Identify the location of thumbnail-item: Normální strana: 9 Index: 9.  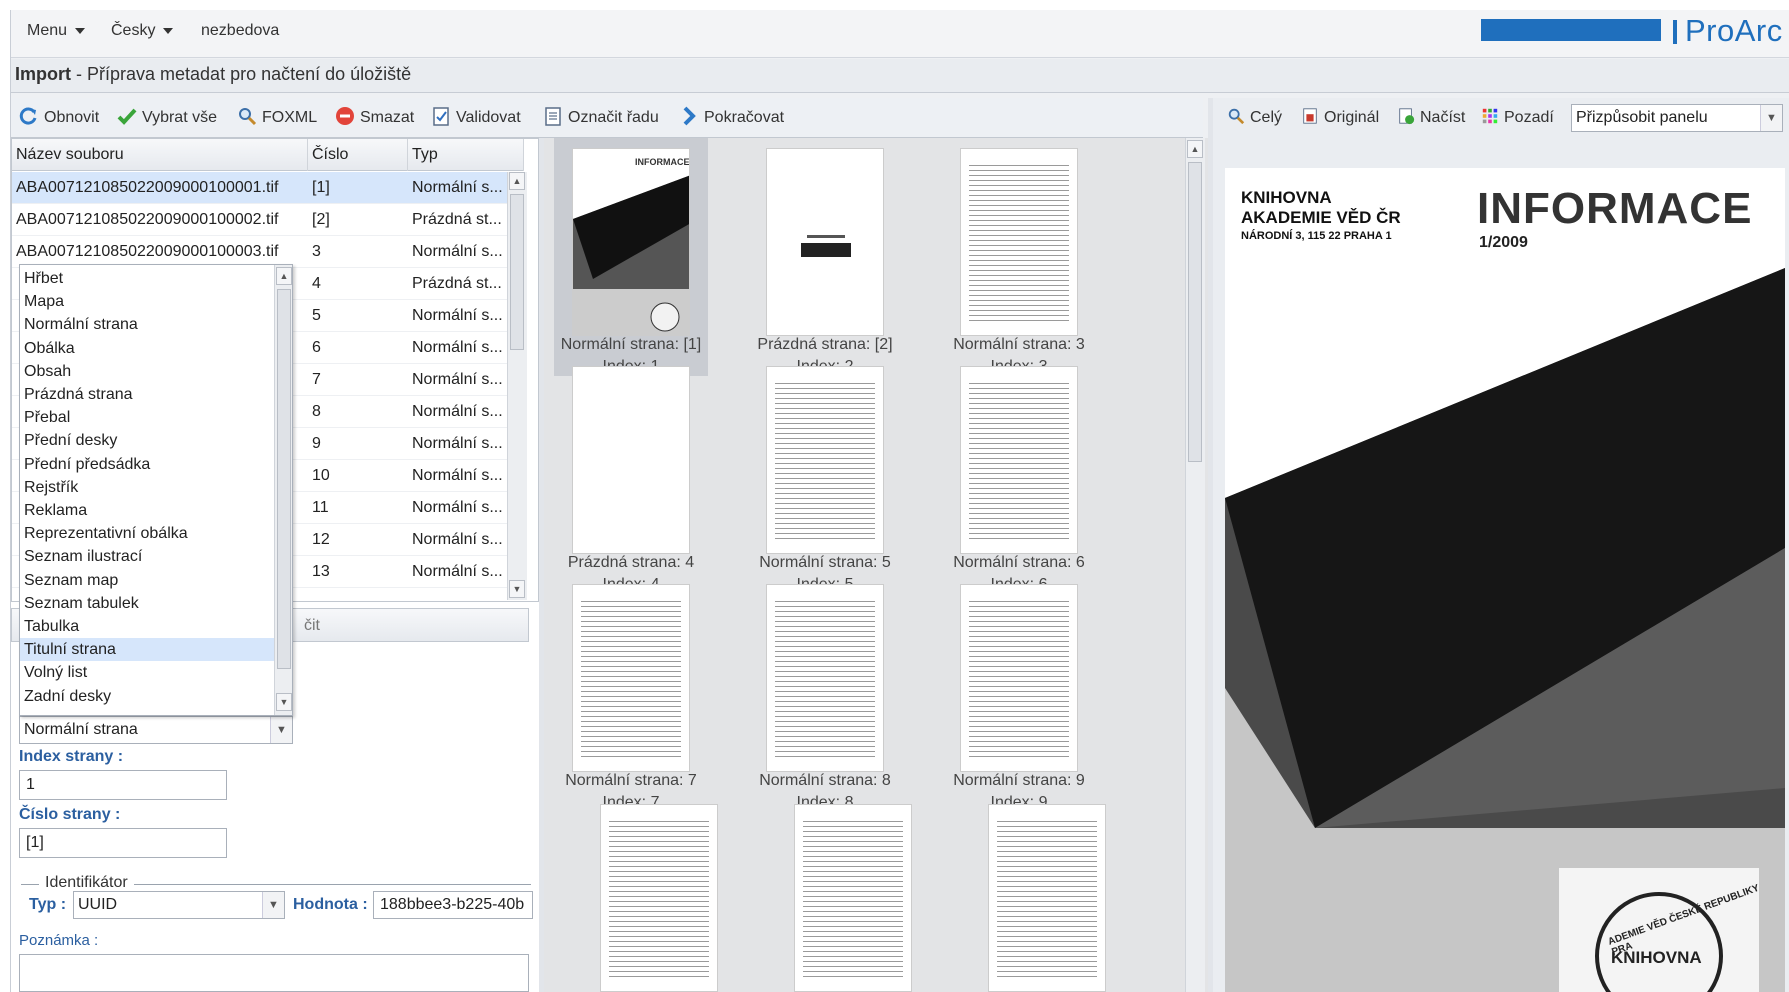
(1019, 693).